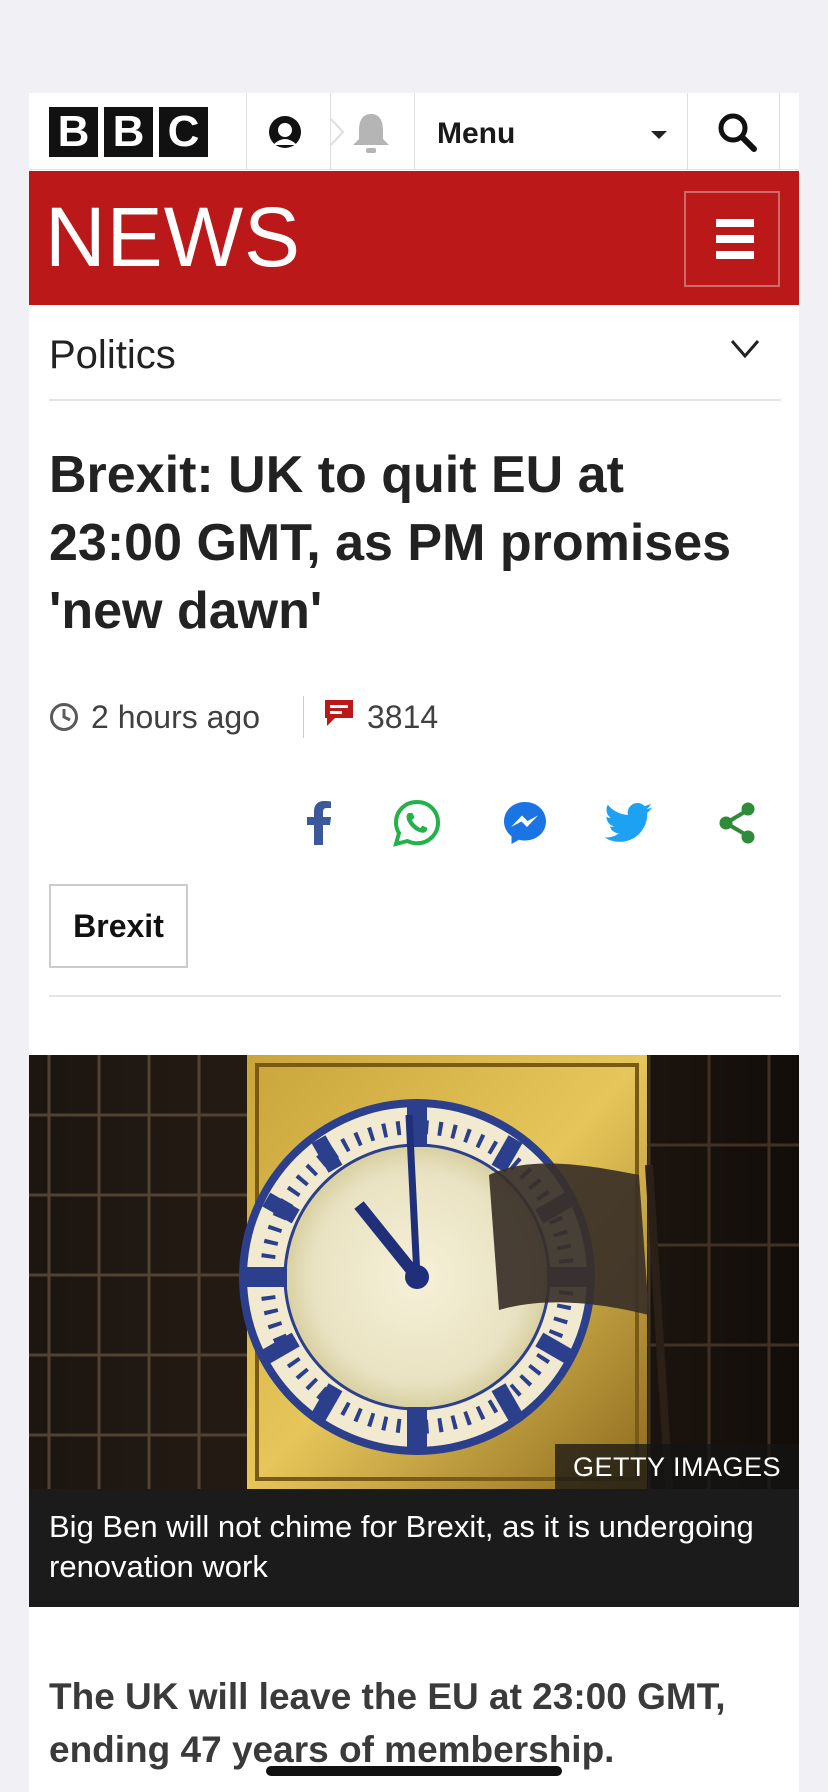  What do you see at coordinates (414, 131) in the screenshot?
I see `top-navigation-bar: B B C Menu` at bounding box center [414, 131].